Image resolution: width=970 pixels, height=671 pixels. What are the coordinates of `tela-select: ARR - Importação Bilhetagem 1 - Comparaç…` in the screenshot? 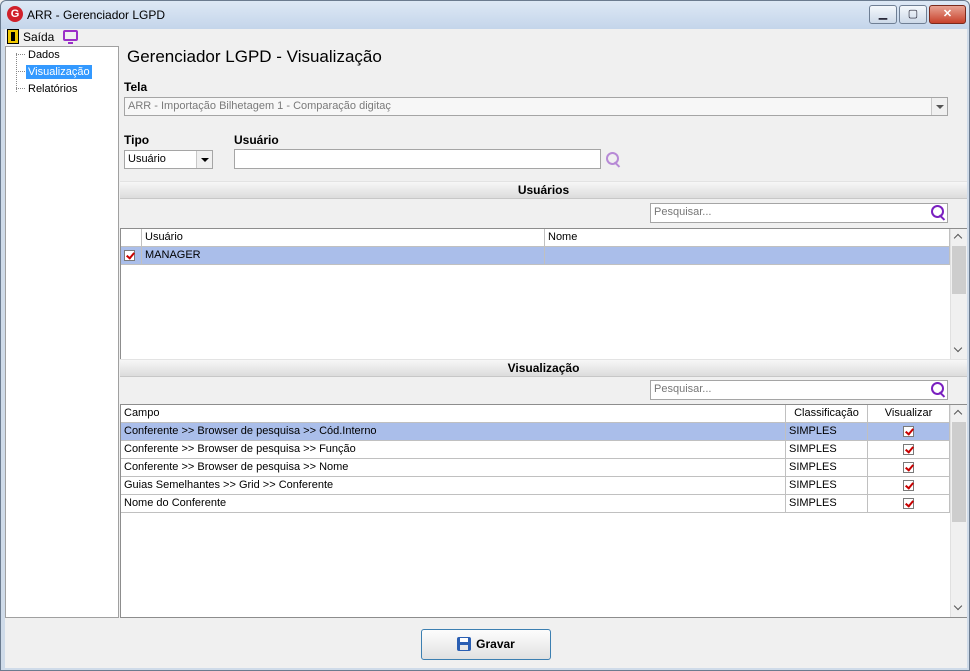 It's located at (536, 106).